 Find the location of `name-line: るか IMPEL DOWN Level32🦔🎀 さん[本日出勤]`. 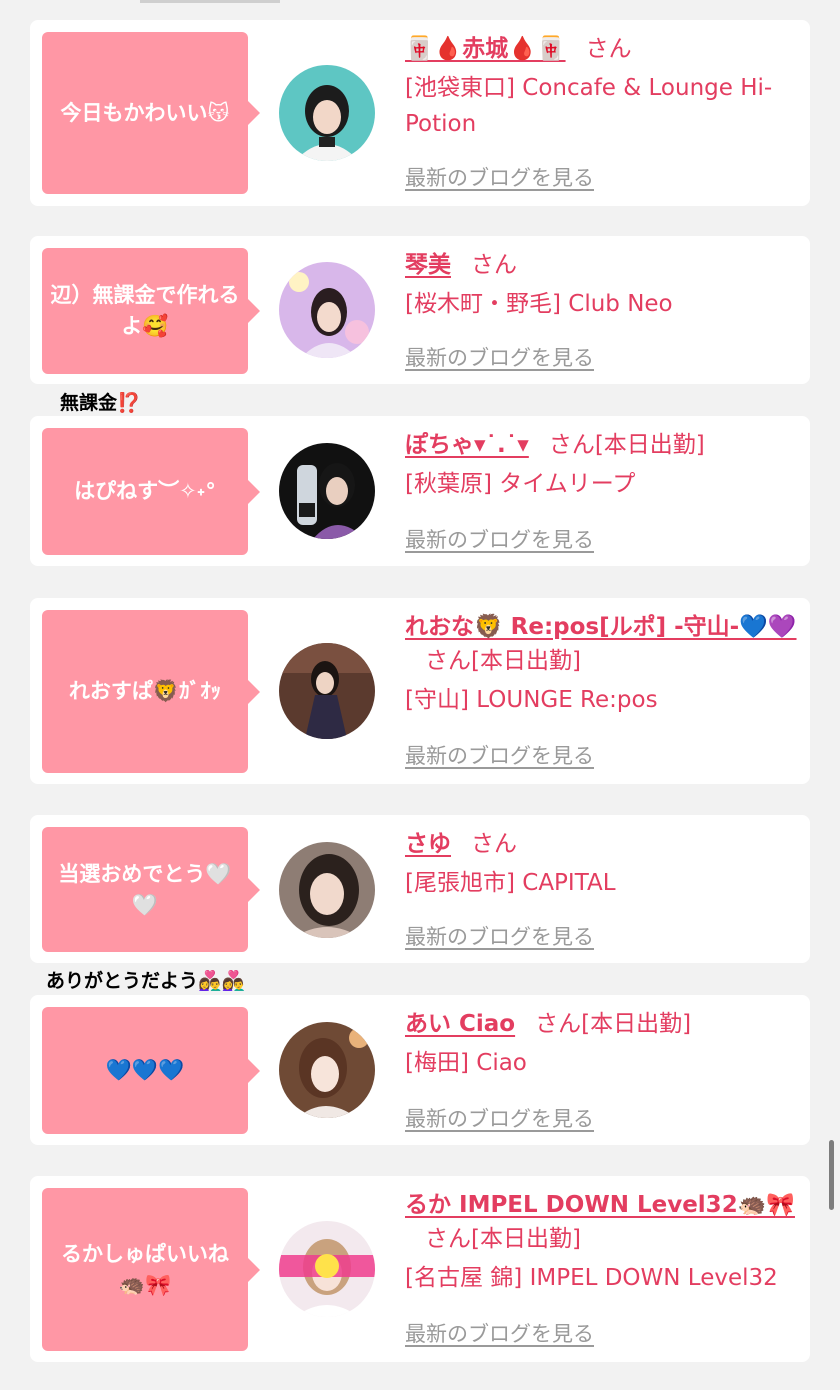

name-line: るか IMPEL DOWN Level32🦔🎀 さん[本日出勤] is located at coordinates (602, 1222).